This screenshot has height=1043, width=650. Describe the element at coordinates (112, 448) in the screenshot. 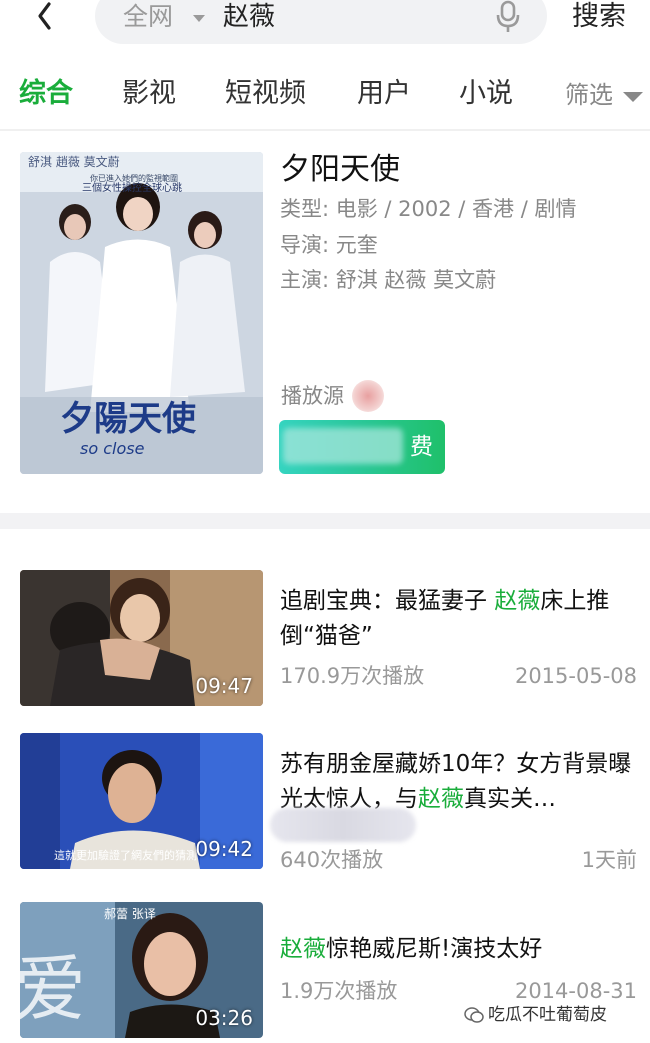

I see `poster-logo-en: so close` at that location.